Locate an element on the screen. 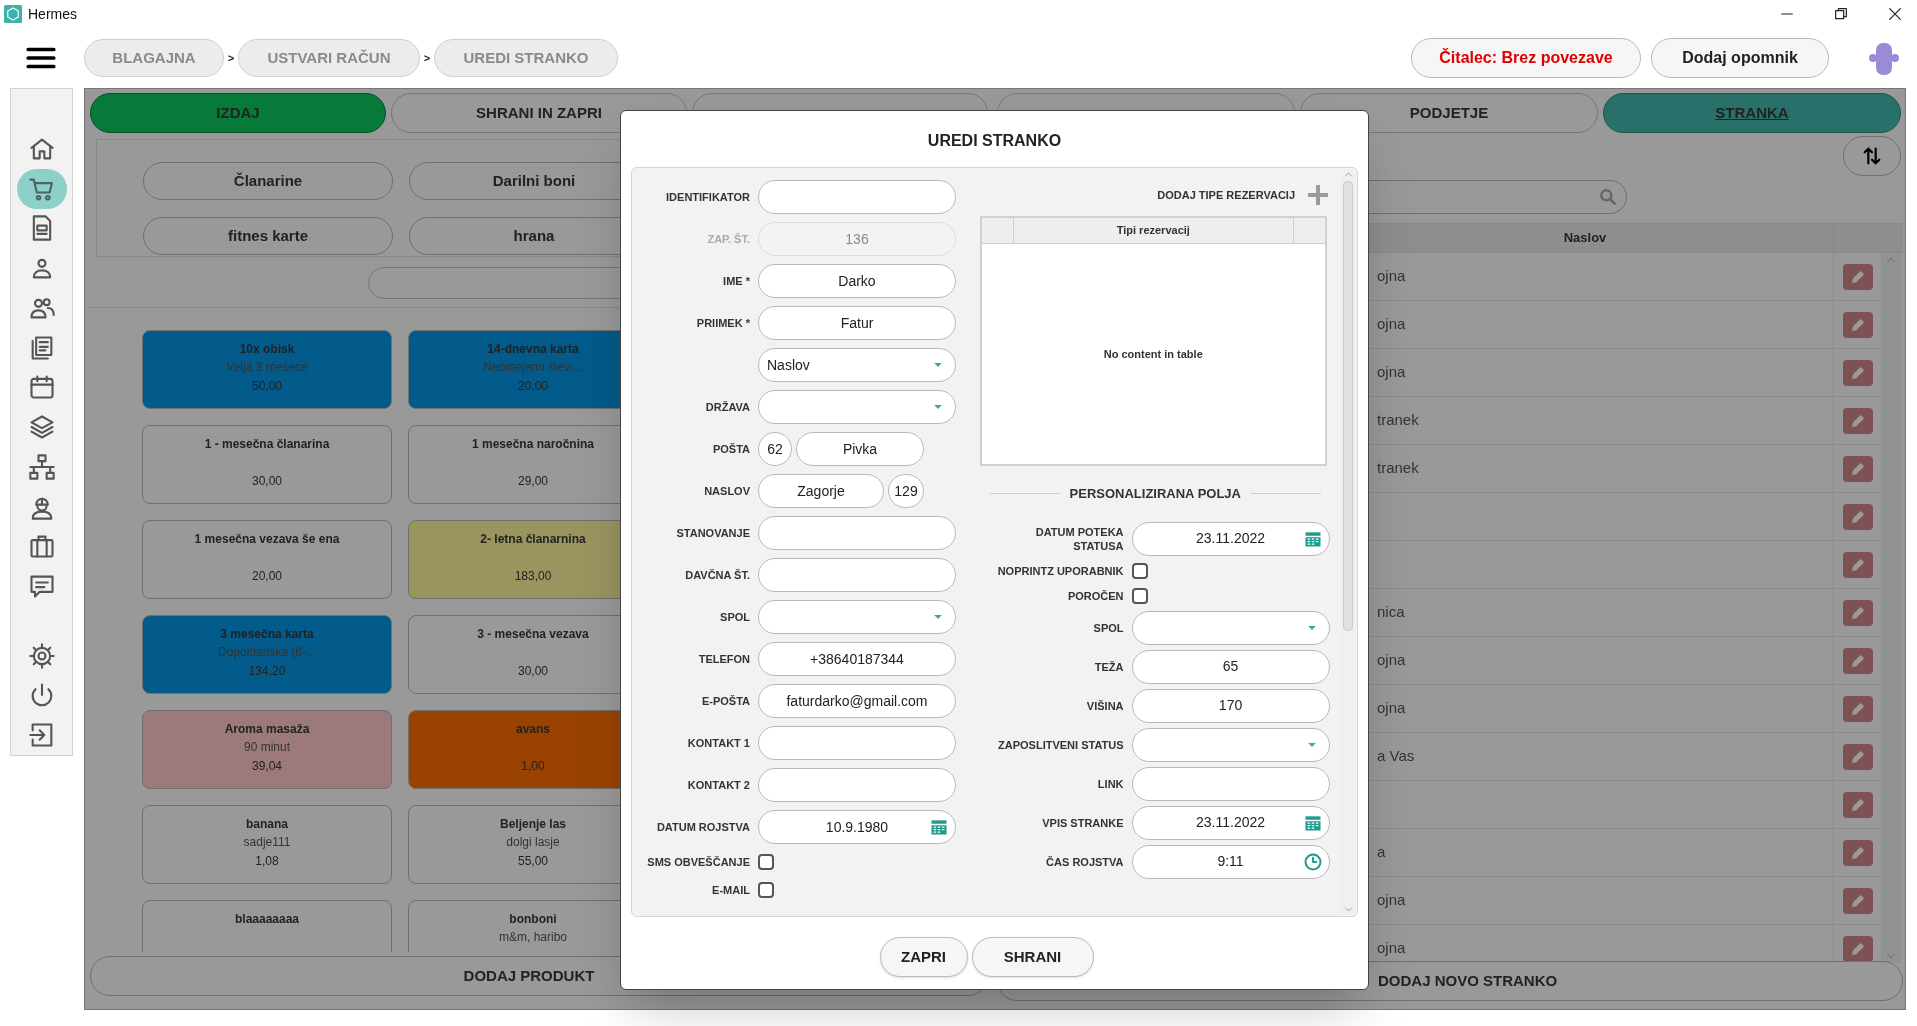  breadcrumb-button: UREDI STRANKO is located at coordinates (526, 58).